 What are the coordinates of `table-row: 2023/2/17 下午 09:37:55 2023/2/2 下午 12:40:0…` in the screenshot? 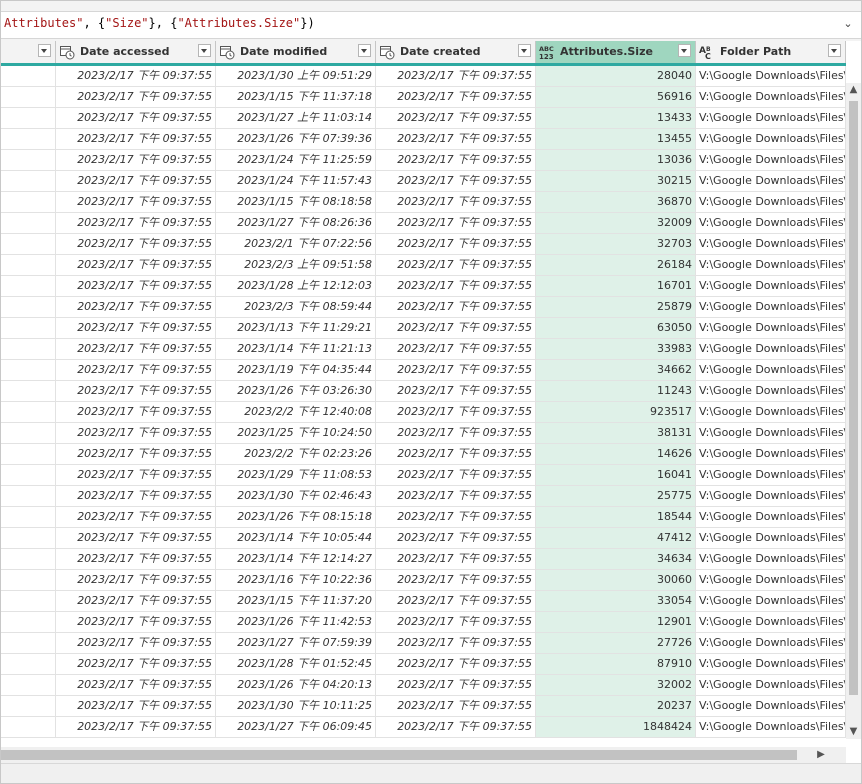 It's located at (423, 412).